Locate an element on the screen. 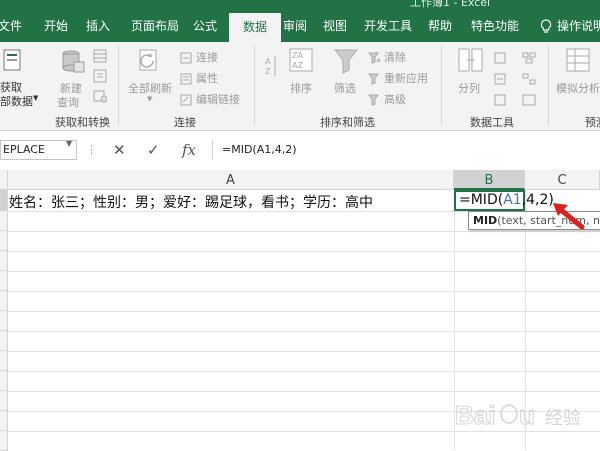  flash-fill-icon is located at coordinates (500, 58).